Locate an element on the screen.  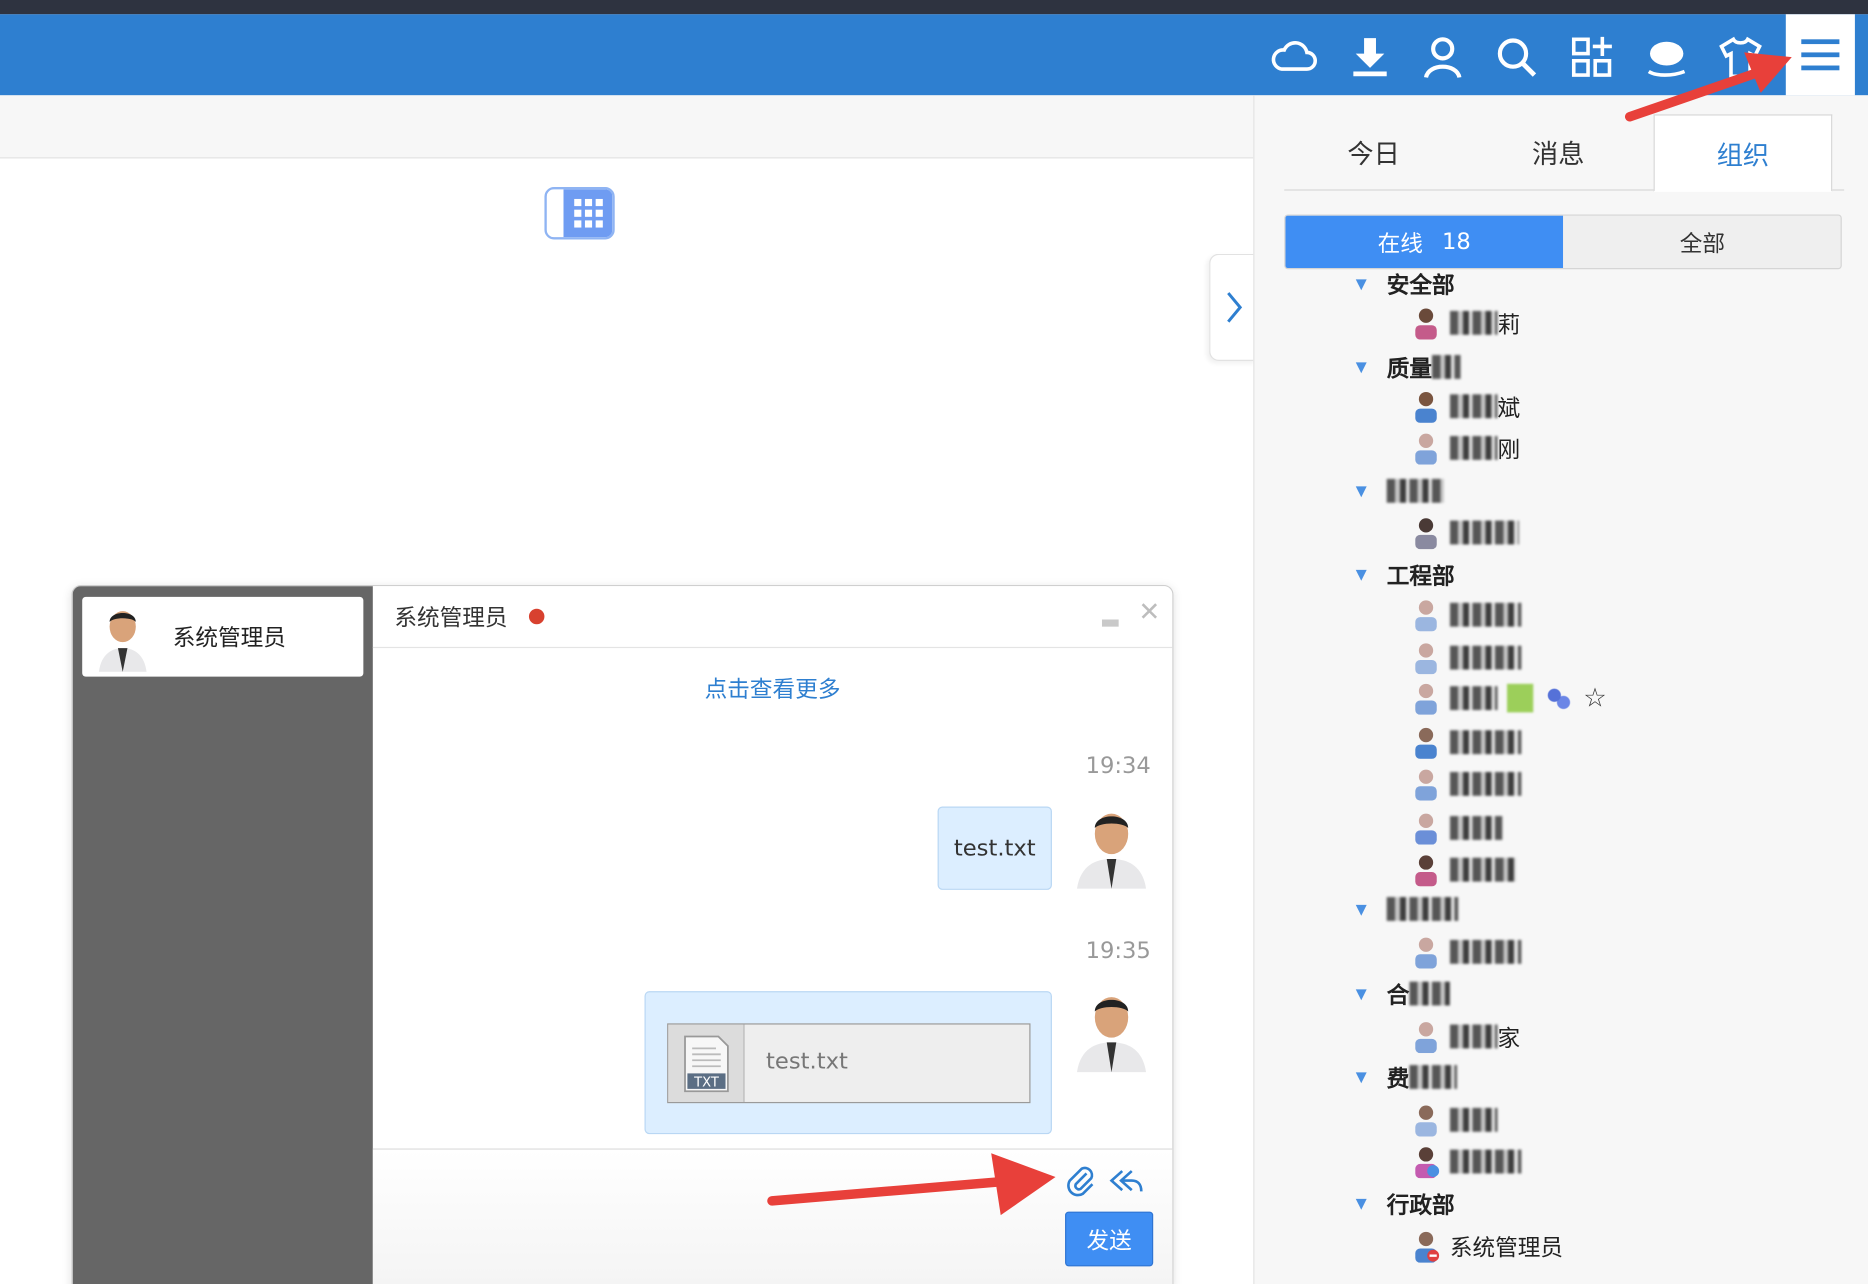
view-toggle is located at coordinates (579, 213).